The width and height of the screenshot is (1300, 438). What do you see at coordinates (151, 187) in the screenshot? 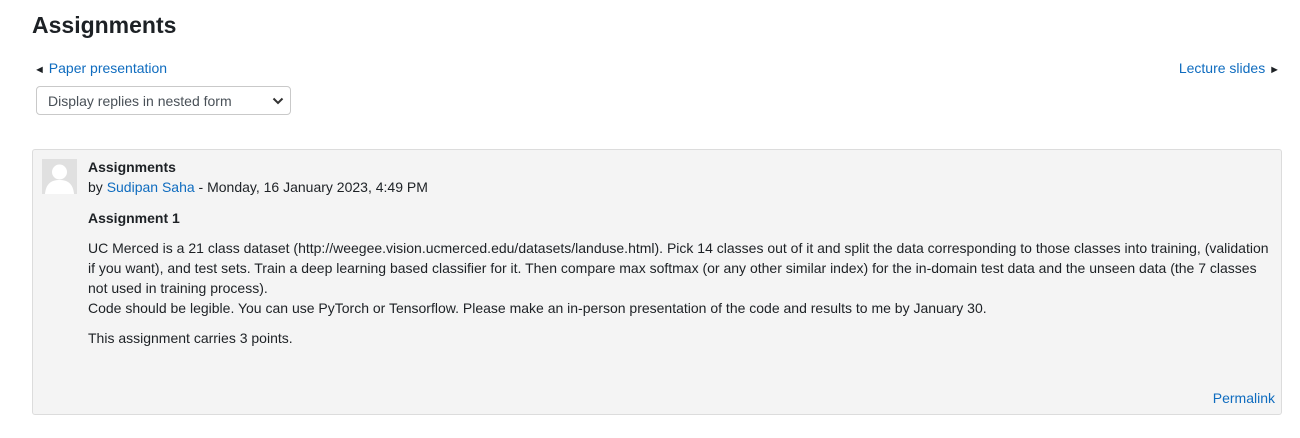
I see `author-link: Sudipan Saha` at bounding box center [151, 187].